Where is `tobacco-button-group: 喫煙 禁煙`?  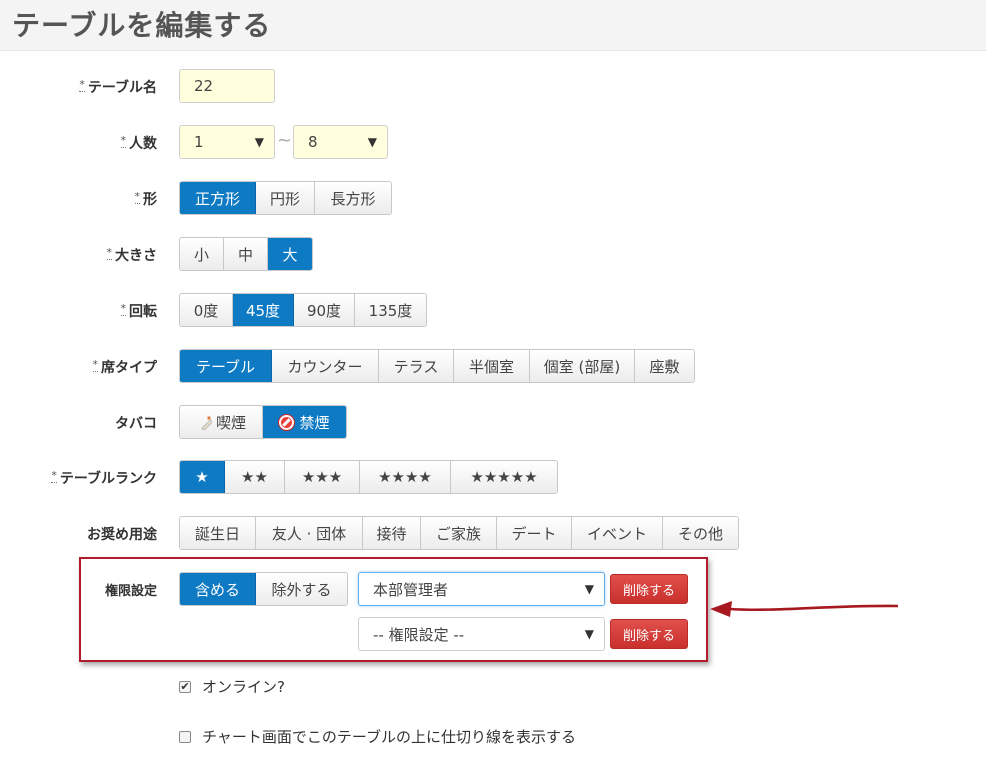
tobacco-button-group: 喫煙 禁煙 is located at coordinates (263, 422).